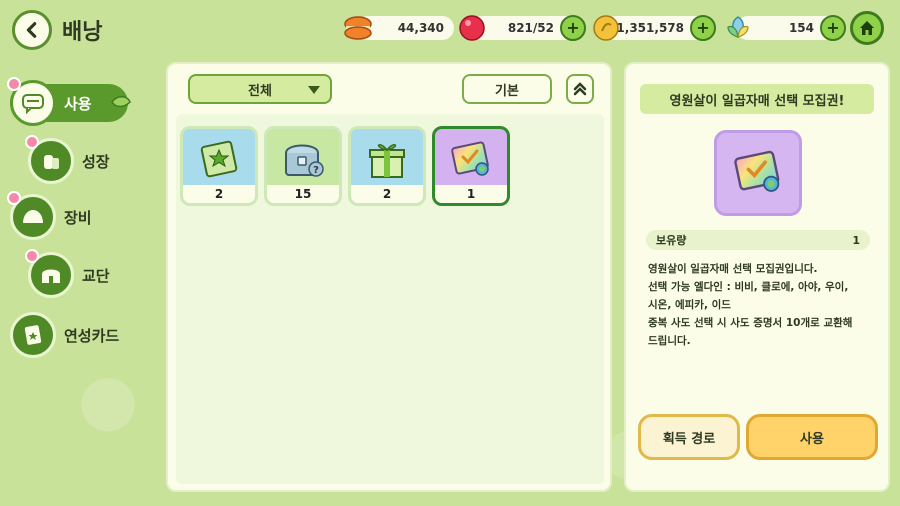 Image resolution: width=900 pixels, height=506 pixels. I want to click on currency-value: 44,340, so click(420, 28).